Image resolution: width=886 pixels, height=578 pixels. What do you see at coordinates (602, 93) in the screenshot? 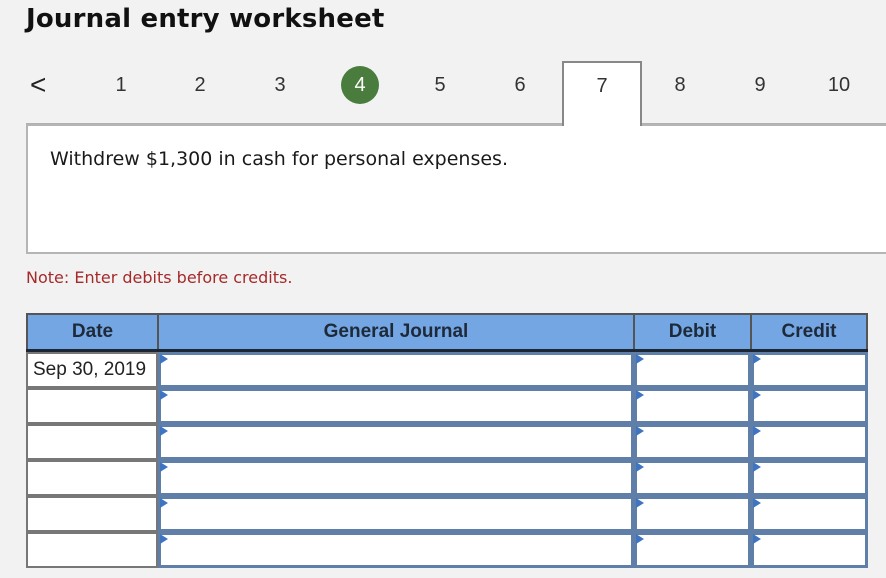
I see `step-7-current: 7` at bounding box center [602, 93].